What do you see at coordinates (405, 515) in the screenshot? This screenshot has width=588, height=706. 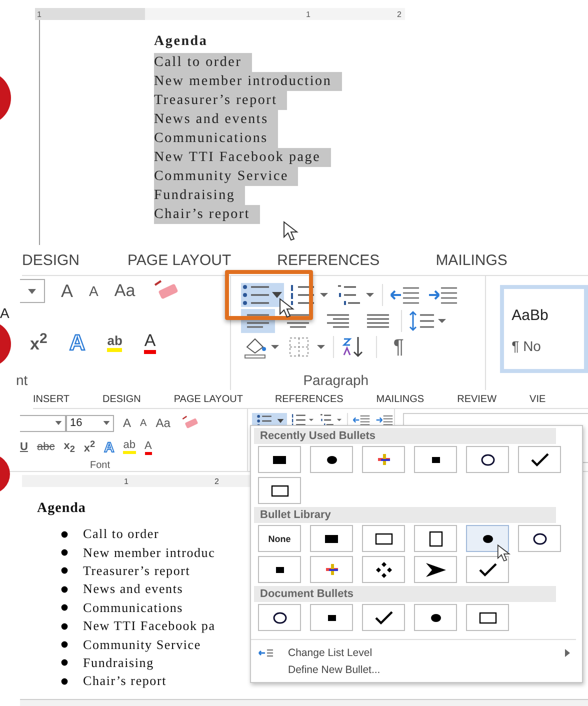 I see `section-header: Bullet Library` at bounding box center [405, 515].